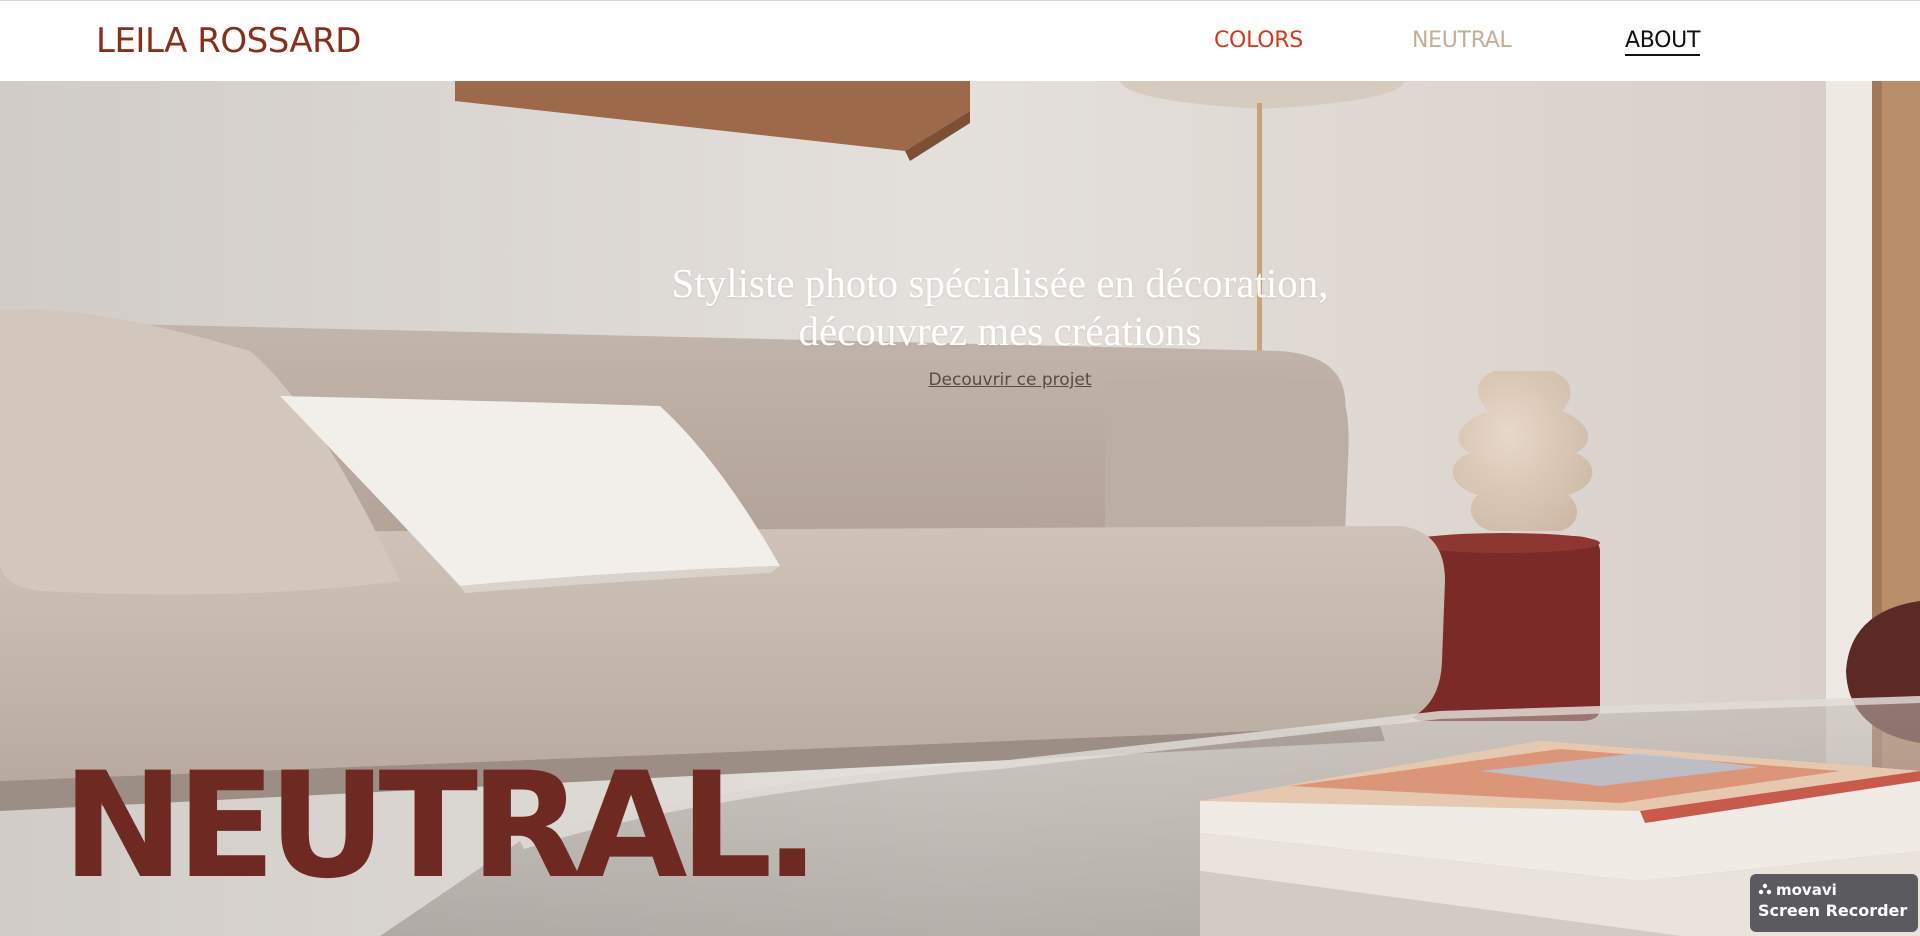  What do you see at coordinates (1462, 40) in the screenshot?
I see `nav-neutral-link: NEUTRAL` at bounding box center [1462, 40].